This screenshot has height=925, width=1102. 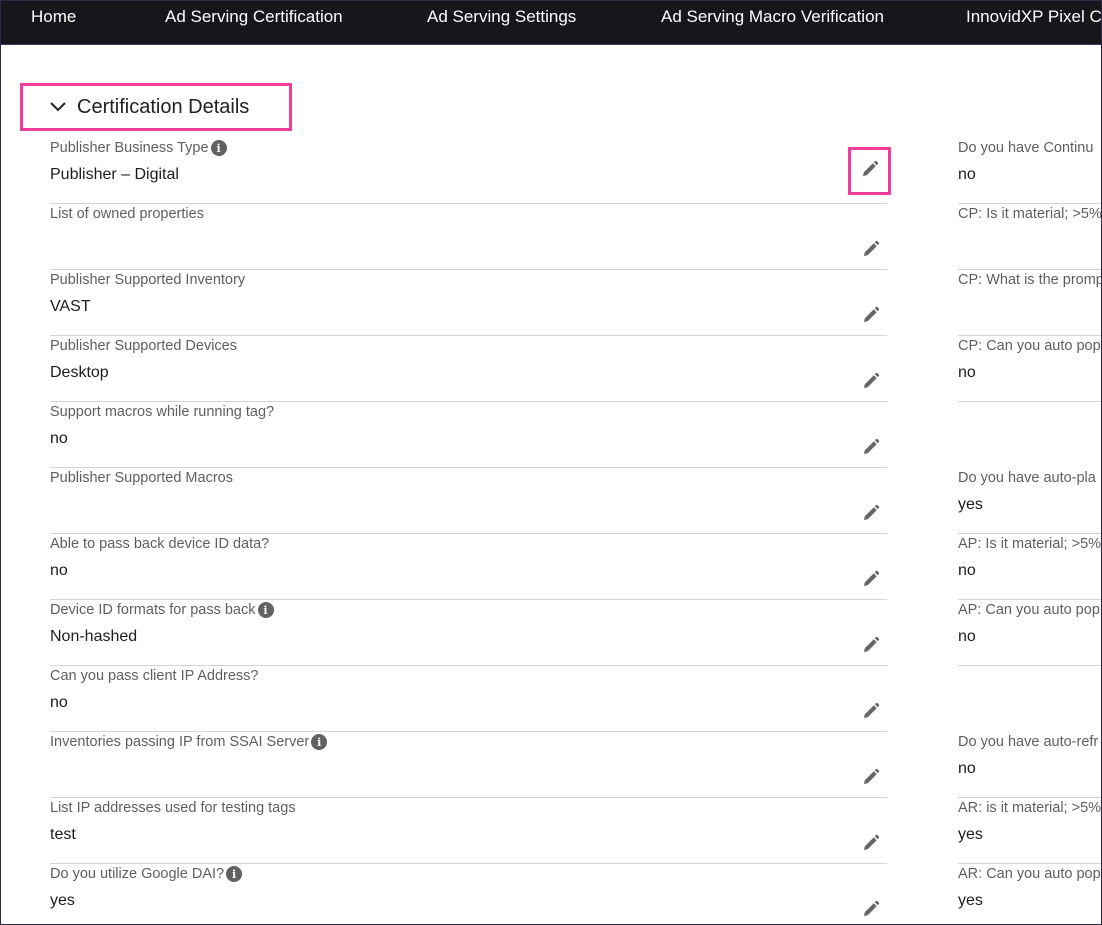 I want to click on field-row: Do you have Continu no, so click(x=1029, y=171).